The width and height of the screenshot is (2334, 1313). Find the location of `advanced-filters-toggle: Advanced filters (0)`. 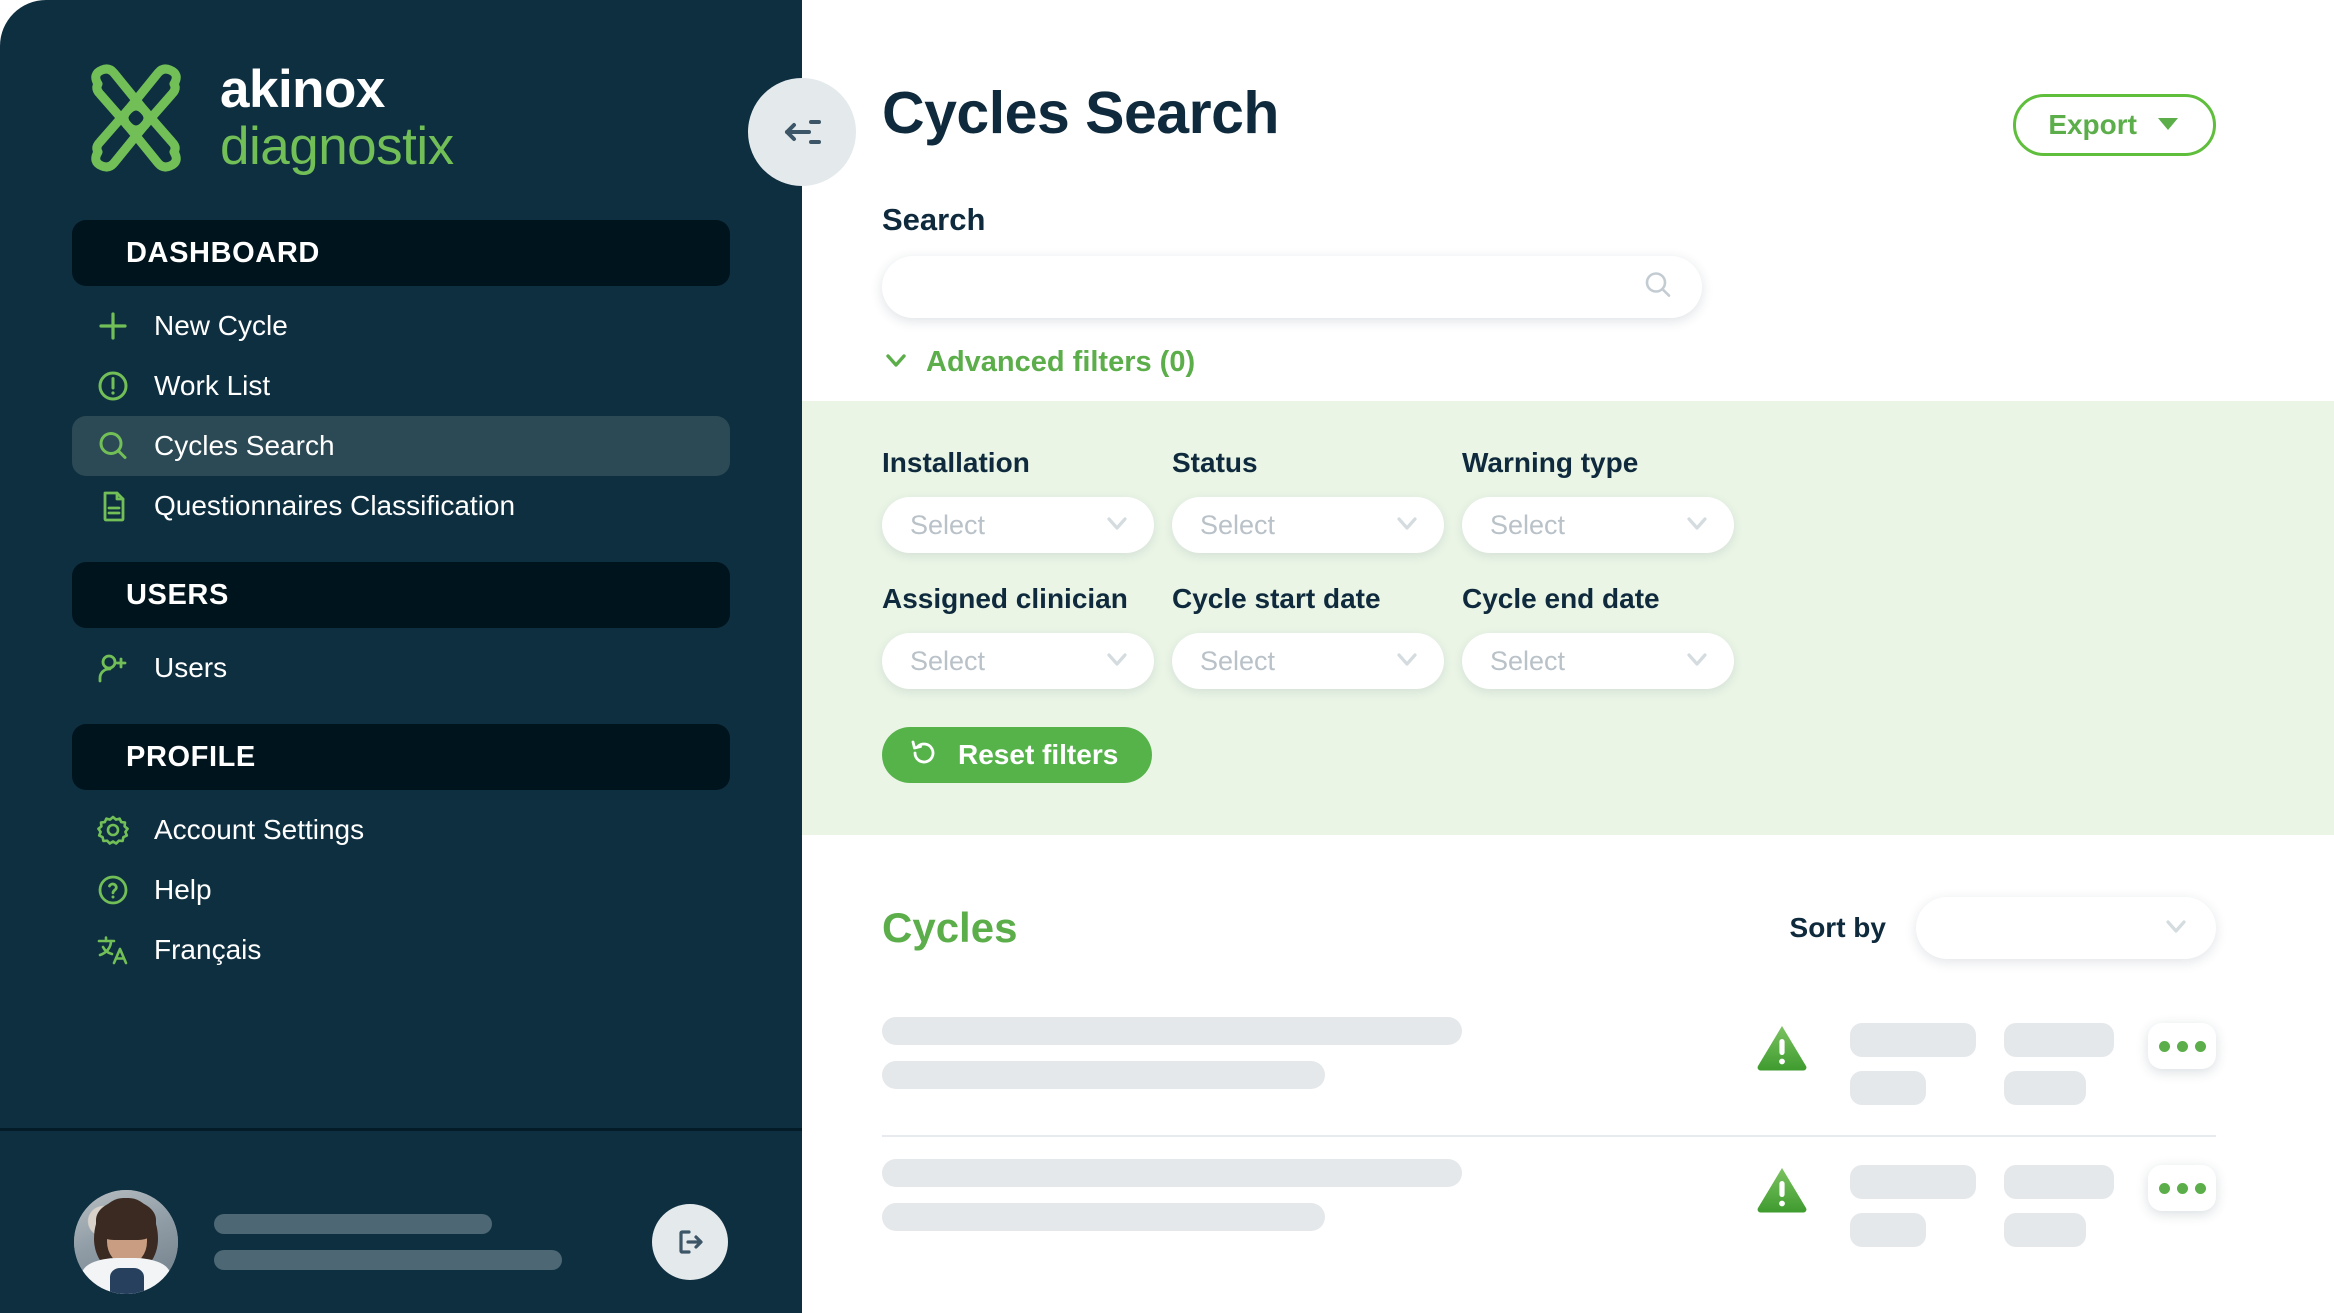

advanced-filters-toggle: Advanced filters (0) is located at coordinates (1038, 362).